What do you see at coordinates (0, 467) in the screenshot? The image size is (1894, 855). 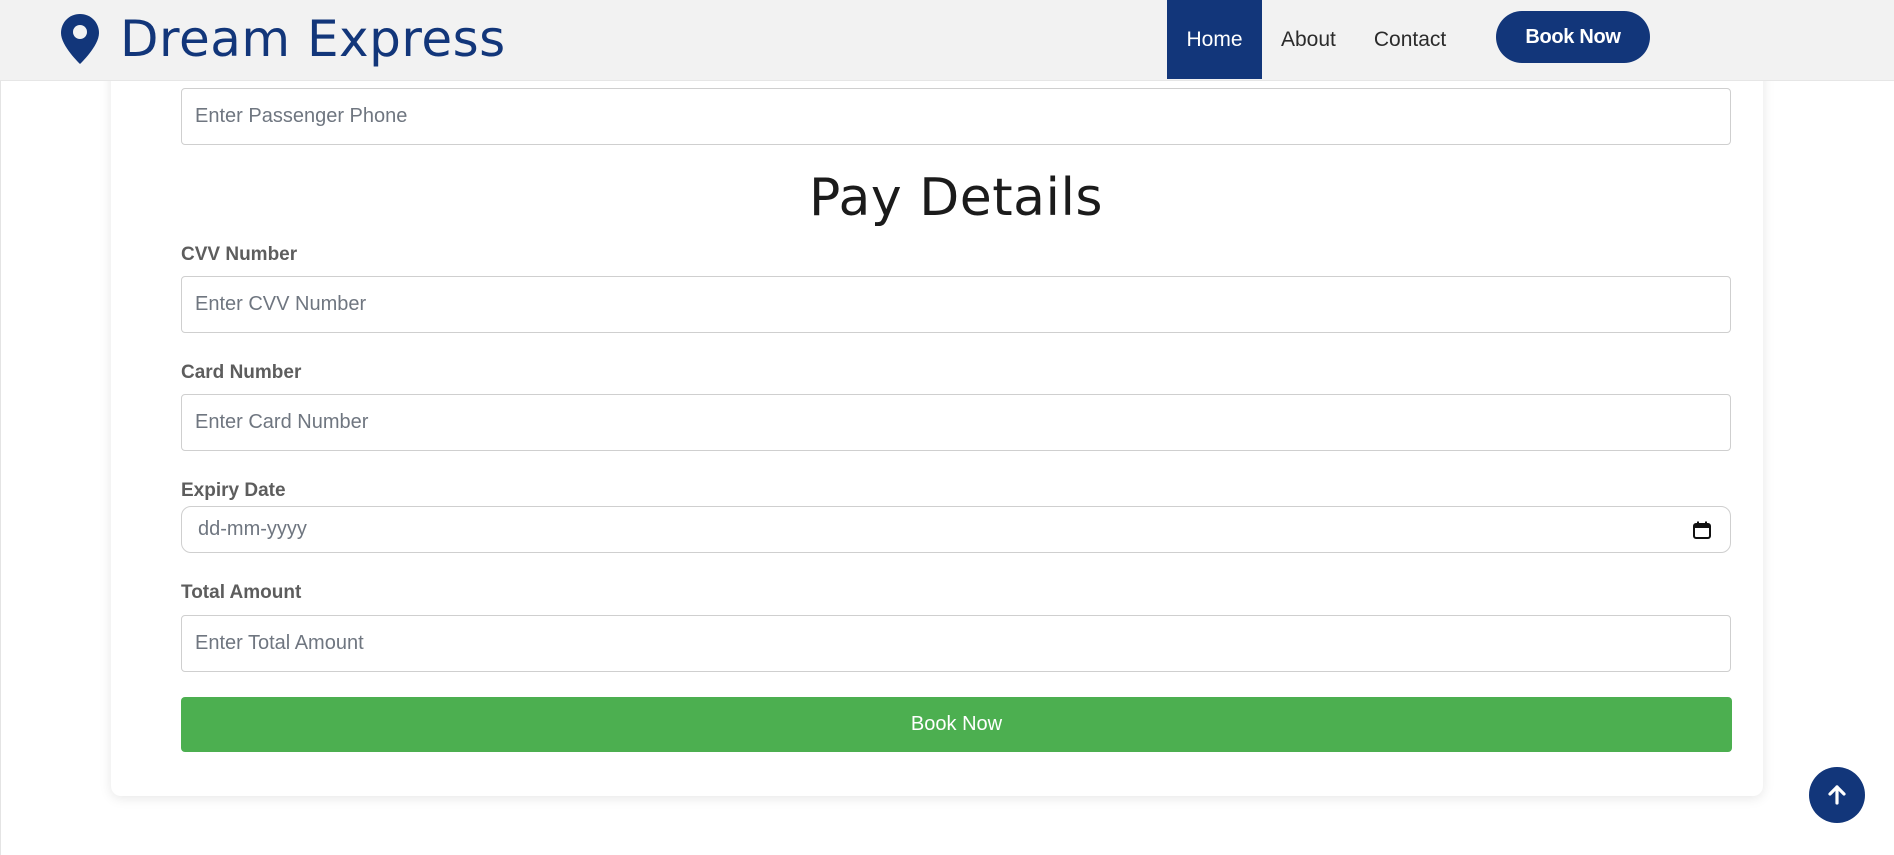 I see `page-left-border` at bounding box center [0, 467].